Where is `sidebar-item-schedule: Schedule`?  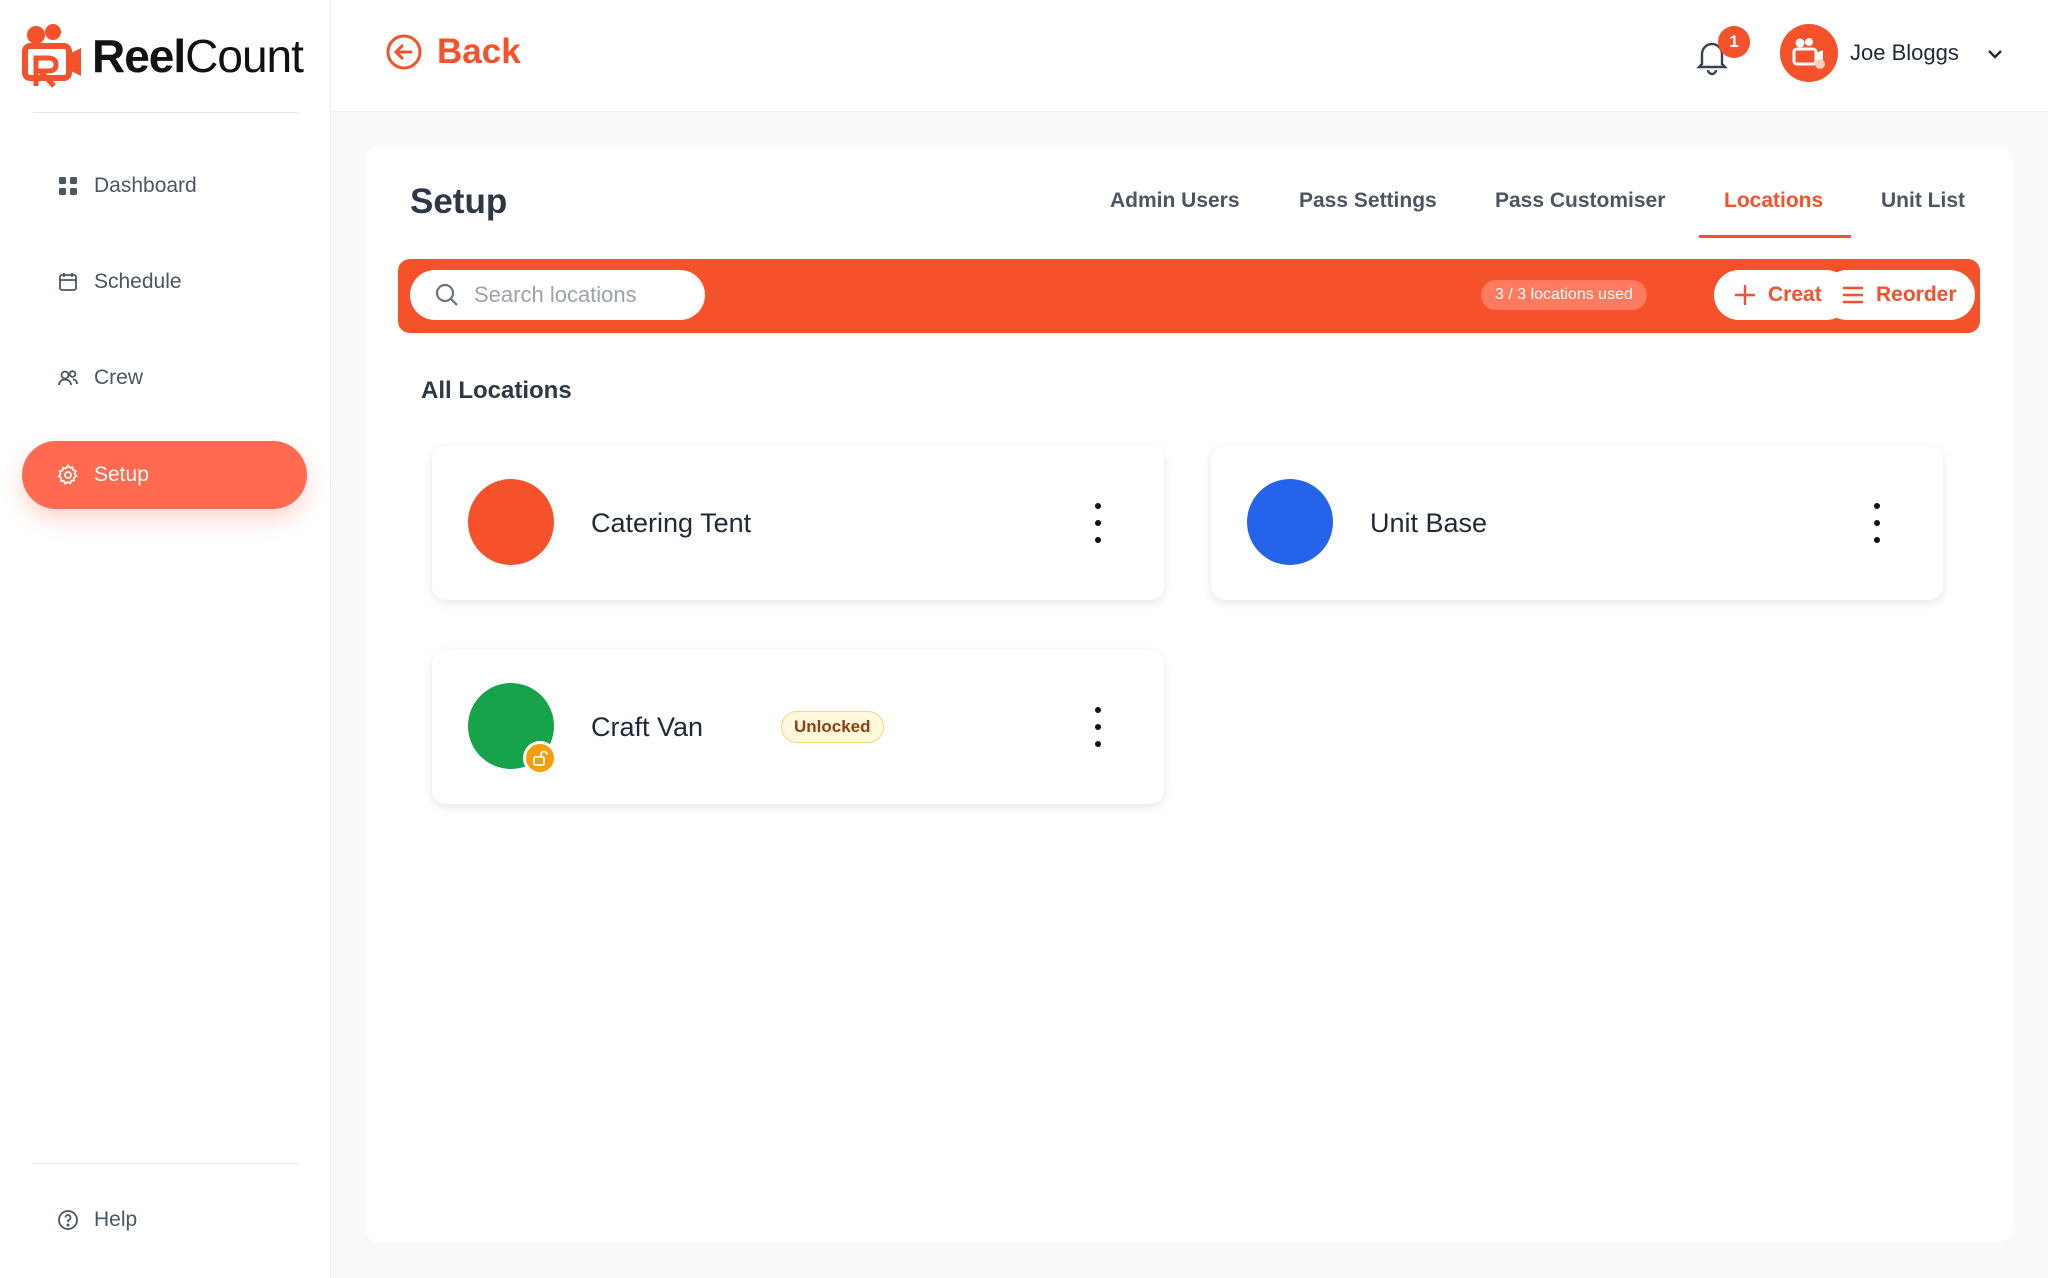
sidebar-item-schedule: Schedule is located at coordinates (164, 282).